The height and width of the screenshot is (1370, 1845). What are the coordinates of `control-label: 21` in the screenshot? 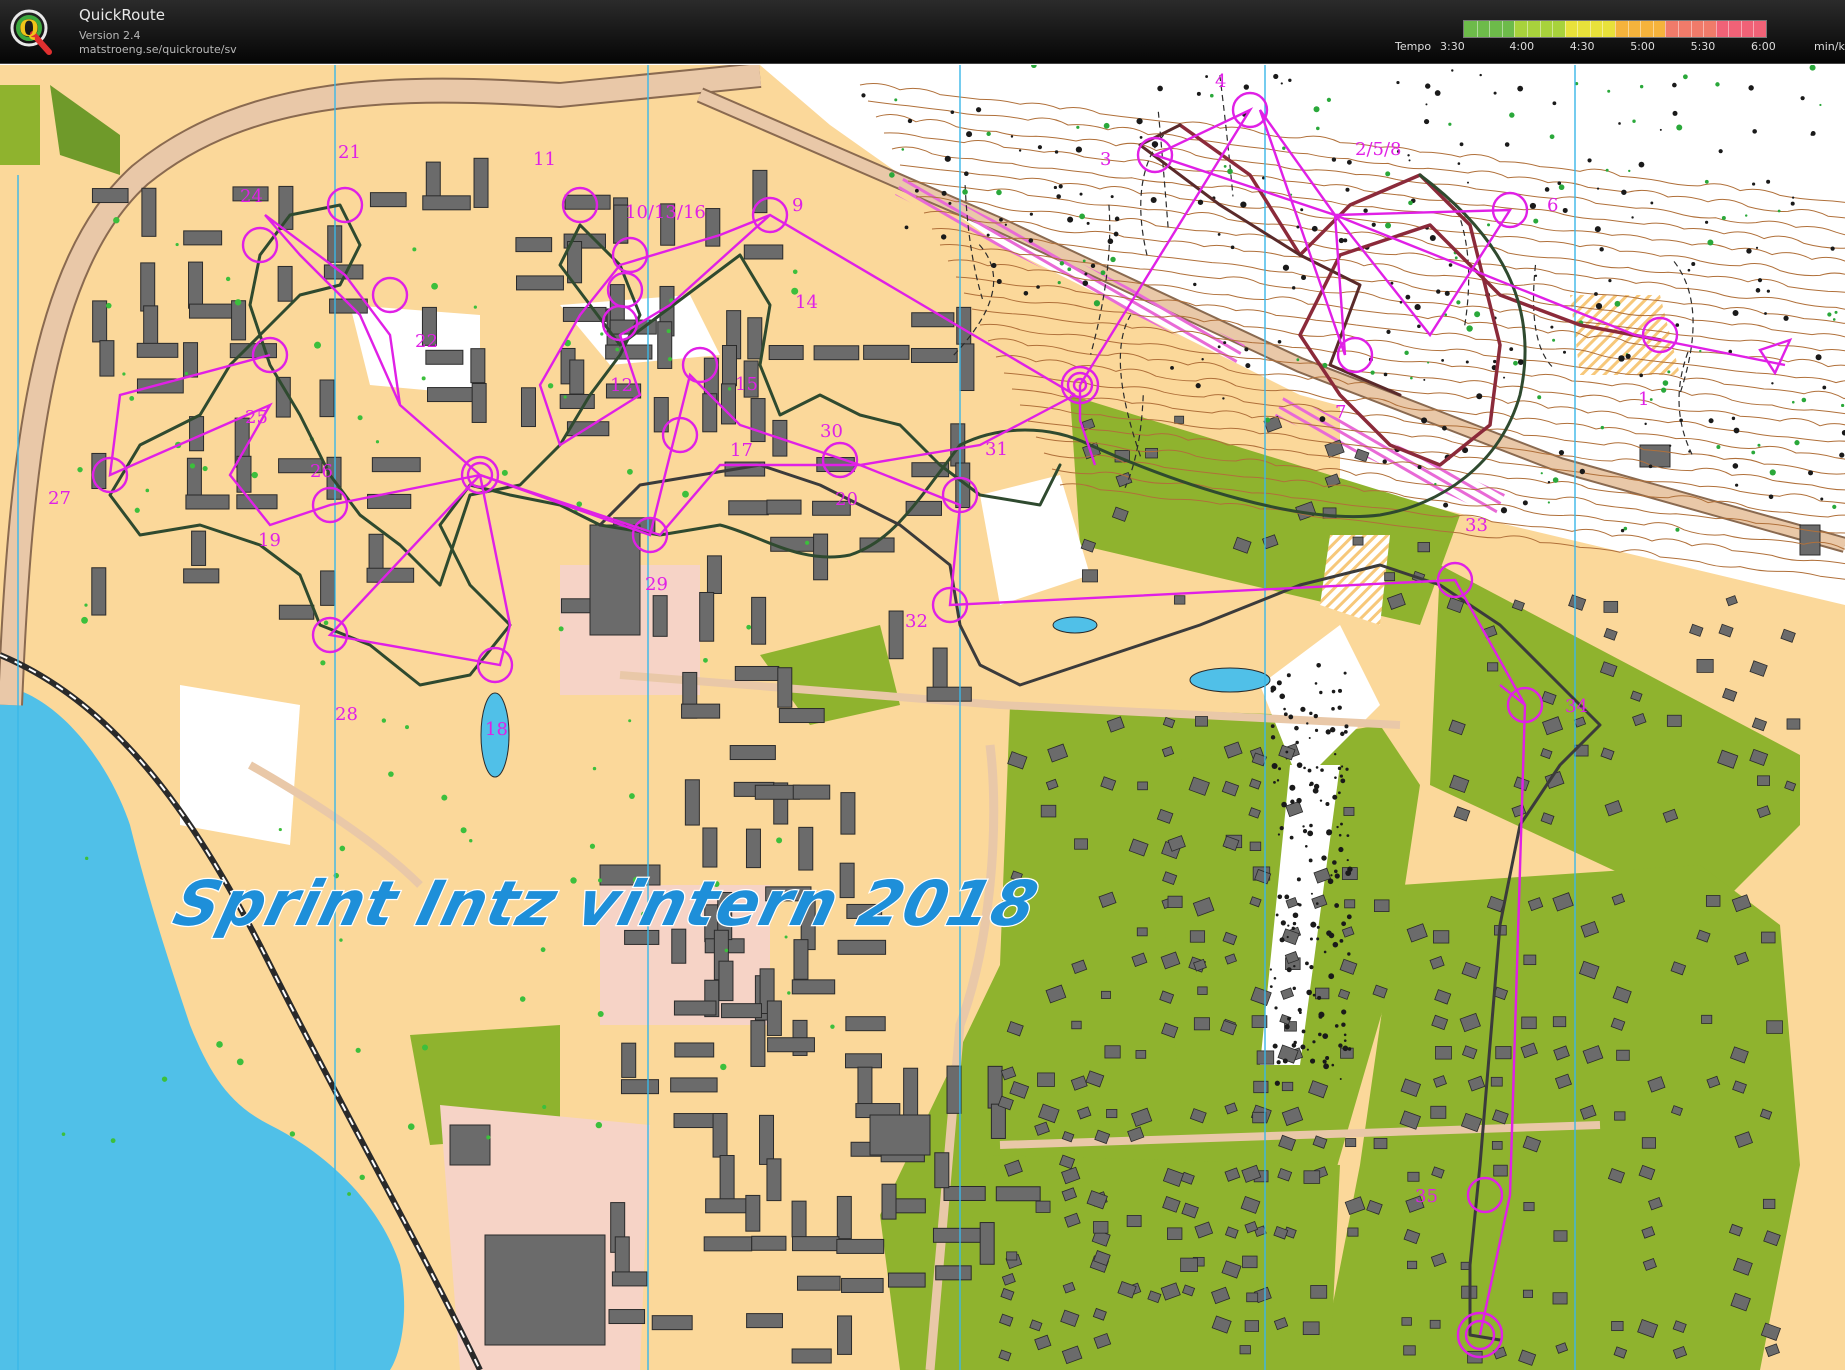 It's located at (349, 152).